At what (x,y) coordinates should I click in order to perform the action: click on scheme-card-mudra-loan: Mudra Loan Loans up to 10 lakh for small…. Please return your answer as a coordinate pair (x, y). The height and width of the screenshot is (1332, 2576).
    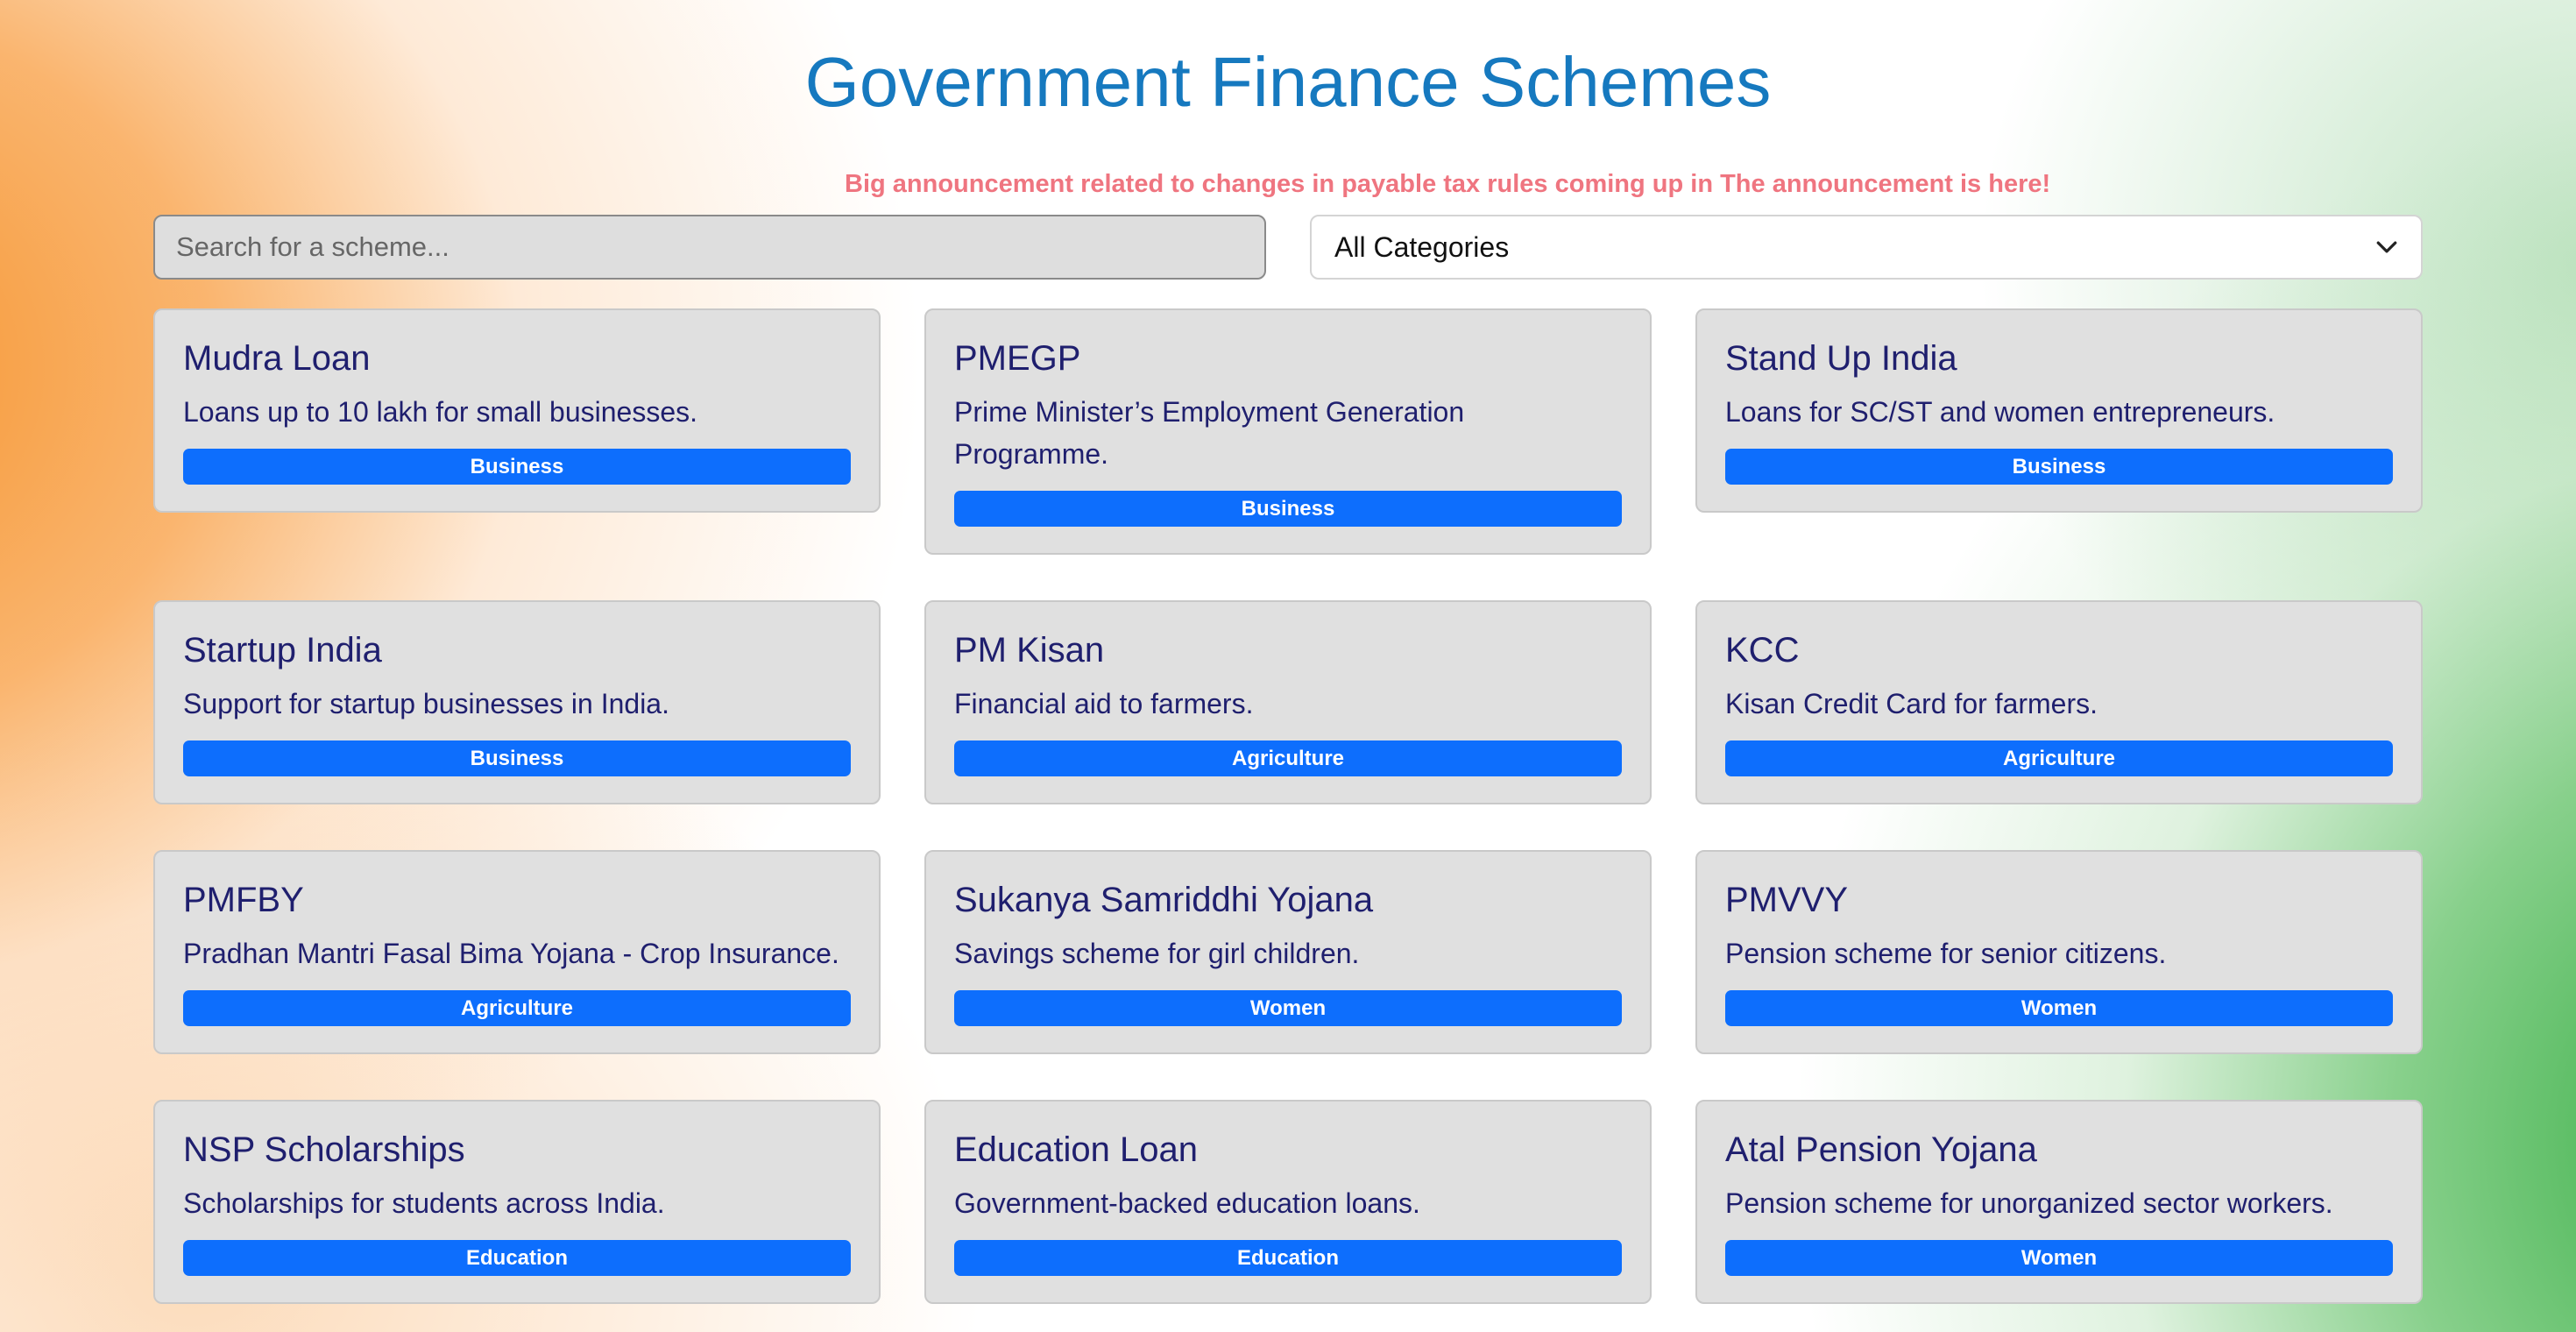
    Looking at the image, I should click on (517, 410).